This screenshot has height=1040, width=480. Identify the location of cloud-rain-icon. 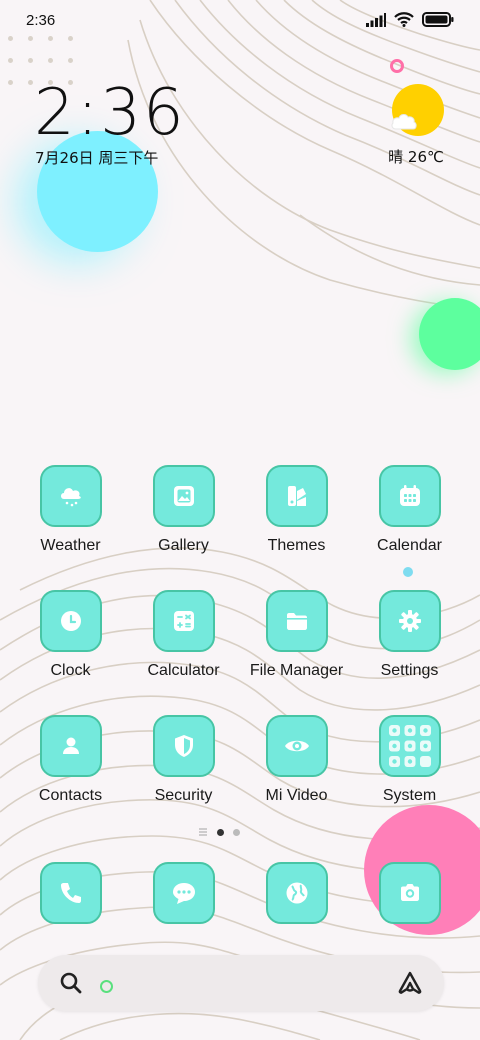
(70, 496).